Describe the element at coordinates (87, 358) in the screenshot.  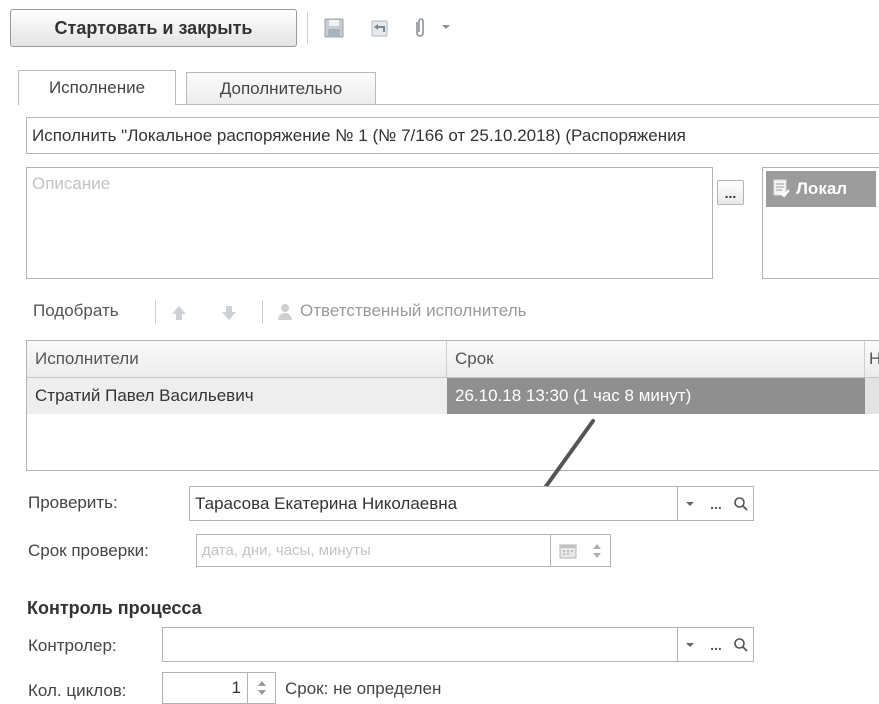
I see `column-header-performers-label: Исполнители` at that location.